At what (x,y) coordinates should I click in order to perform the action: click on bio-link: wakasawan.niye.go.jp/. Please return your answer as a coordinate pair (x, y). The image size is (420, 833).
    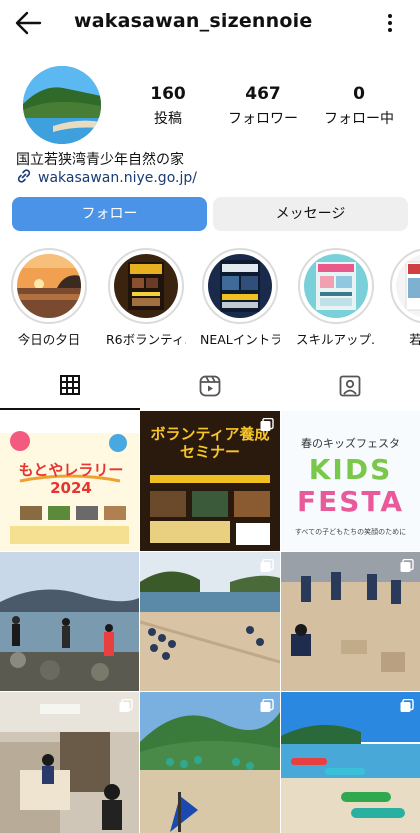
    Looking at the image, I should click on (106, 178).